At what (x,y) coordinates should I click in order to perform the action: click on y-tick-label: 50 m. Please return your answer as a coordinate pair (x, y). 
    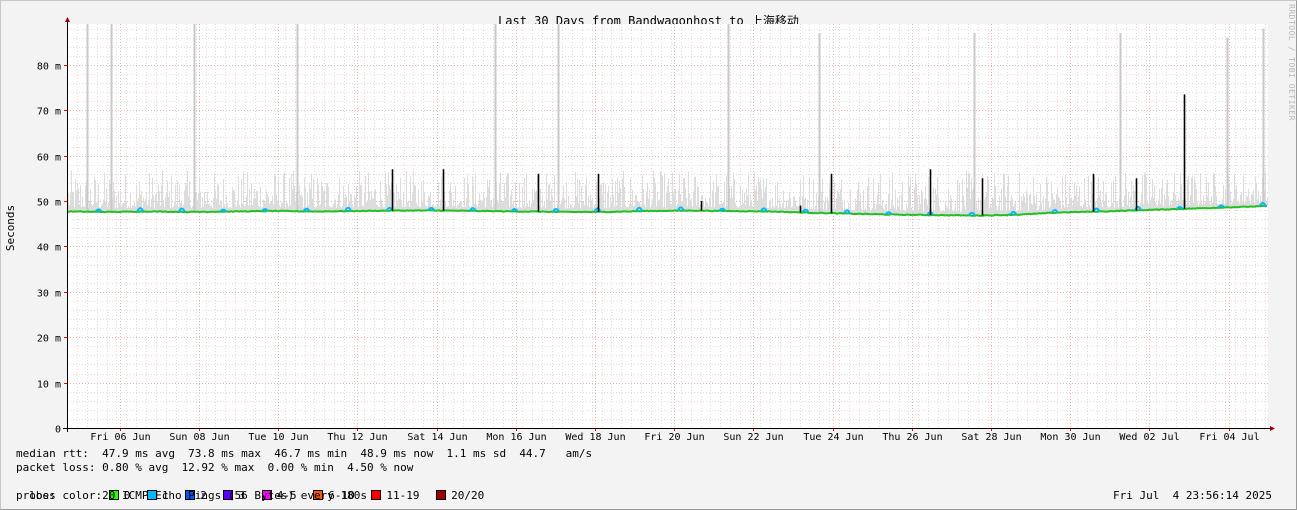
    Looking at the image, I should click on (49, 203).